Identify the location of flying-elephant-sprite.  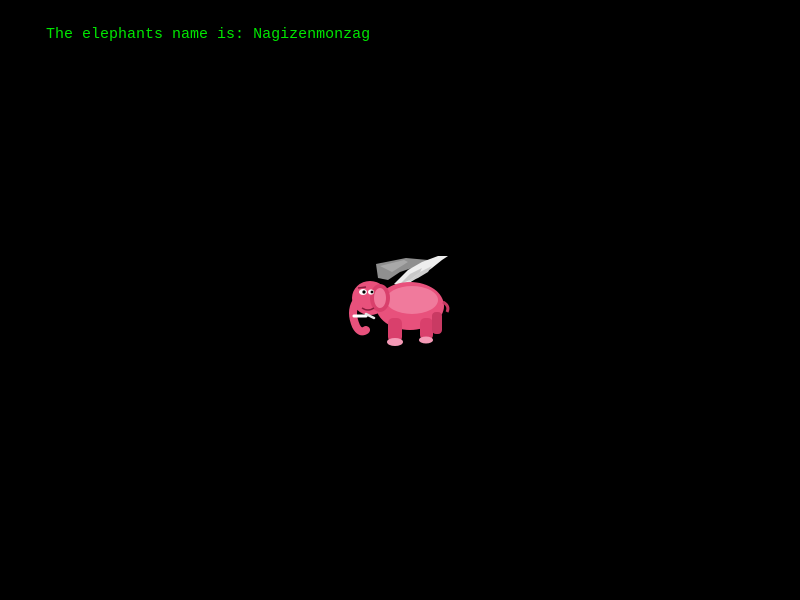
(399, 301).